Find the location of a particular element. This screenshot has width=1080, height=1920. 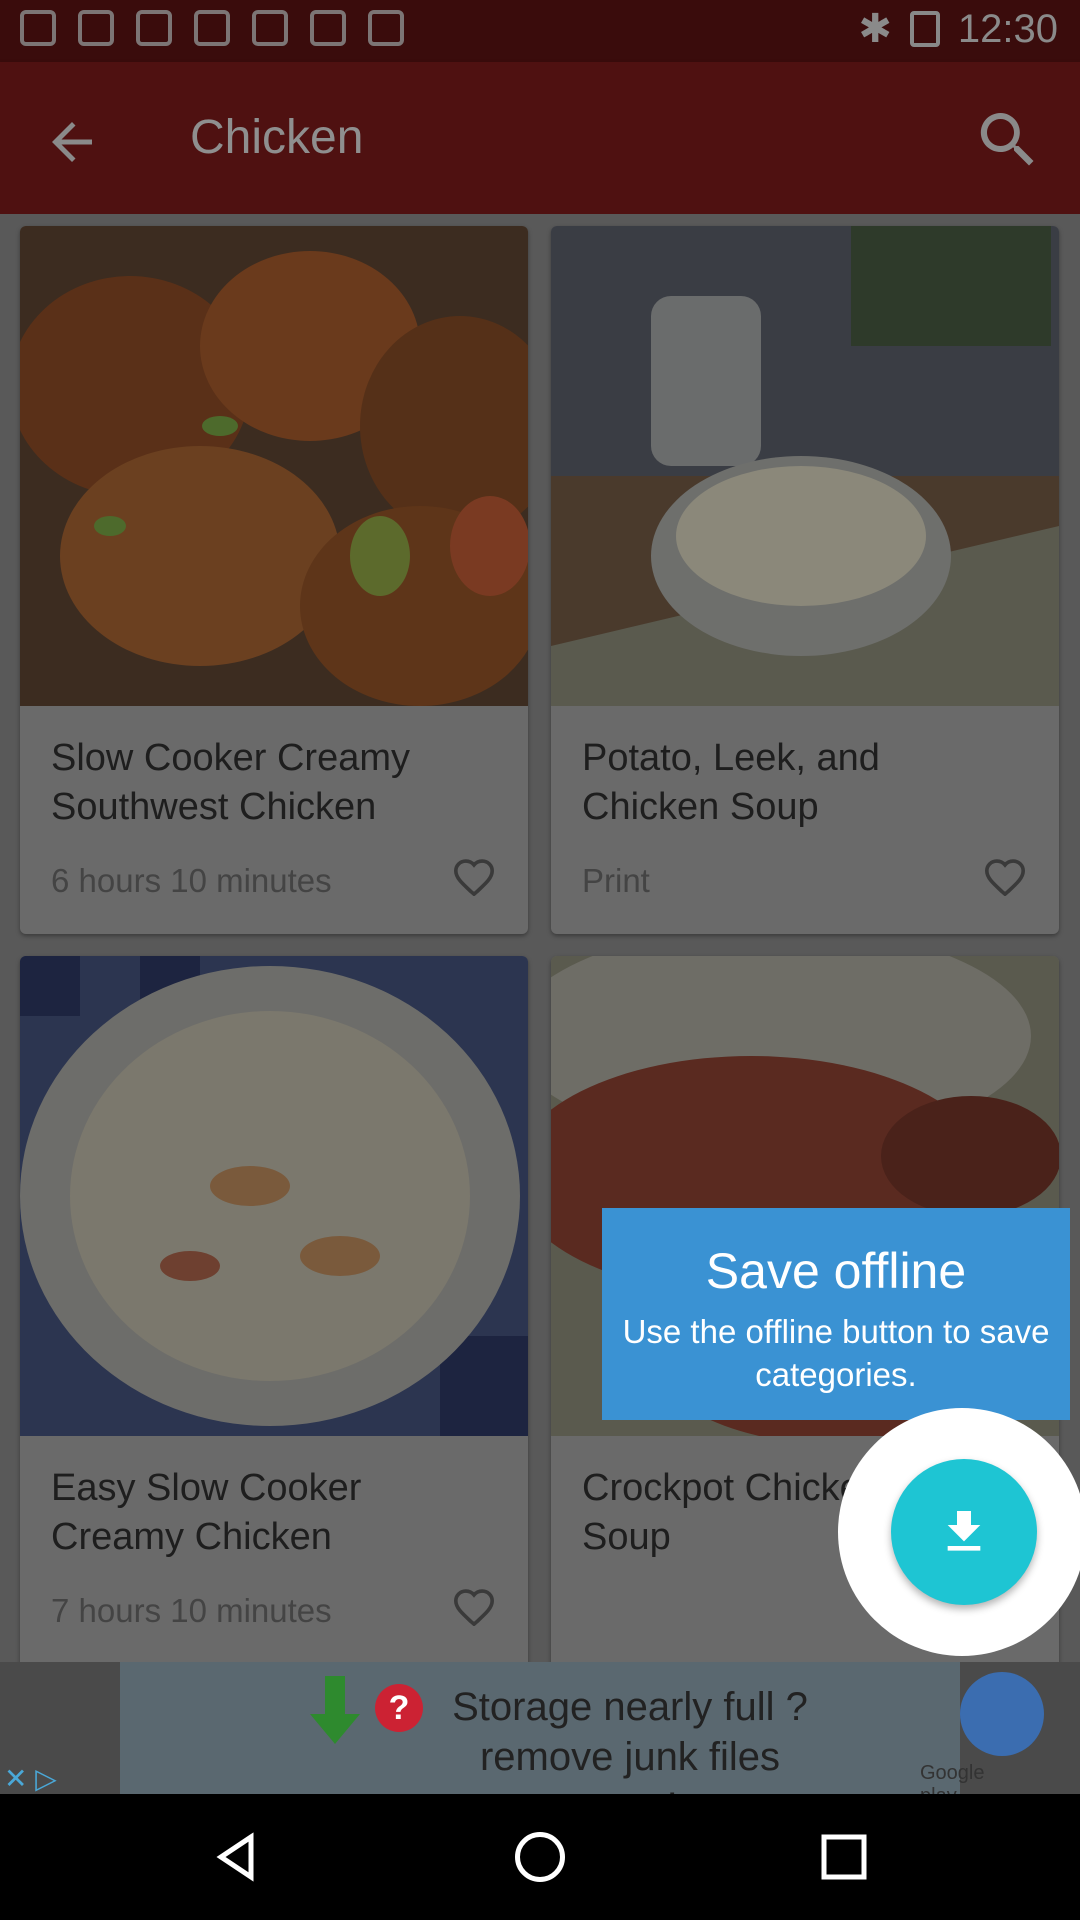

google-play-badge: Google play is located at coordinates (952, 1778).